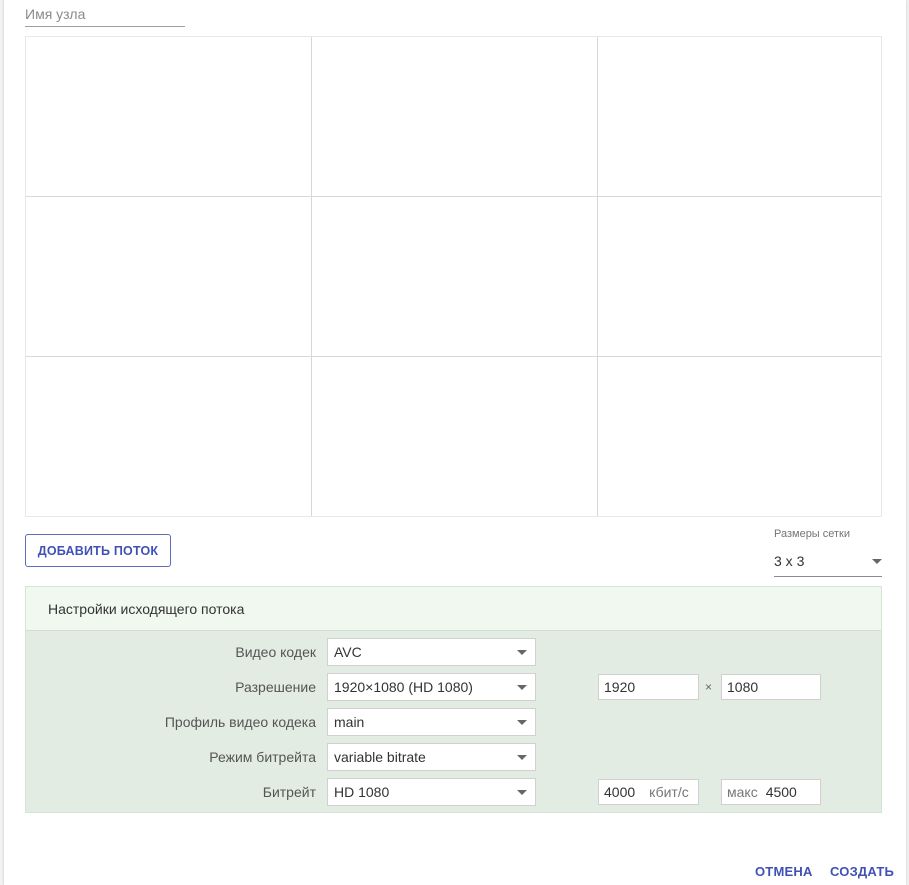 The width and height of the screenshot is (909, 885). What do you see at coordinates (362, 792) in the screenshot?
I see `bitrate-value: HD 1080` at bounding box center [362, 792].